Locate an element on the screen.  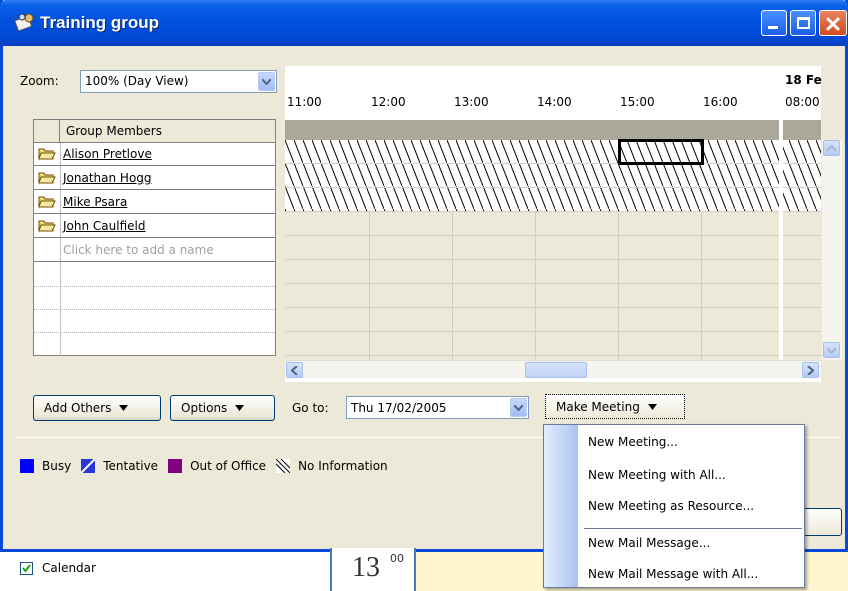
maximize-button is located at coordinates (803, 23).